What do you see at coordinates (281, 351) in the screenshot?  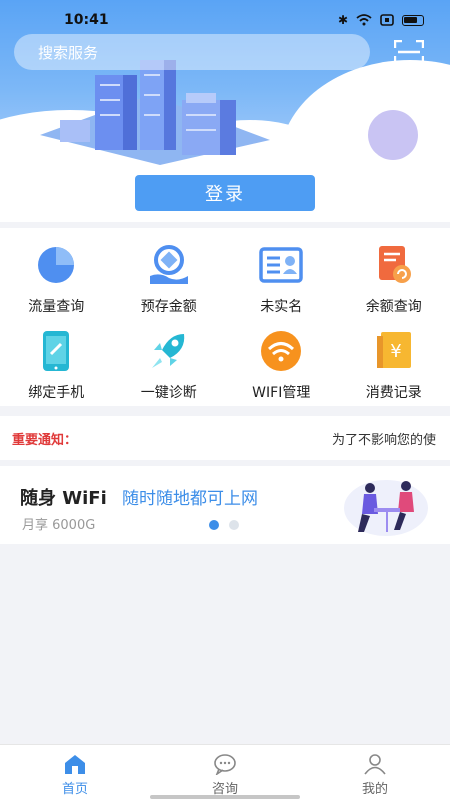 I see `wifi-icon` at bounding box center [281, 351].